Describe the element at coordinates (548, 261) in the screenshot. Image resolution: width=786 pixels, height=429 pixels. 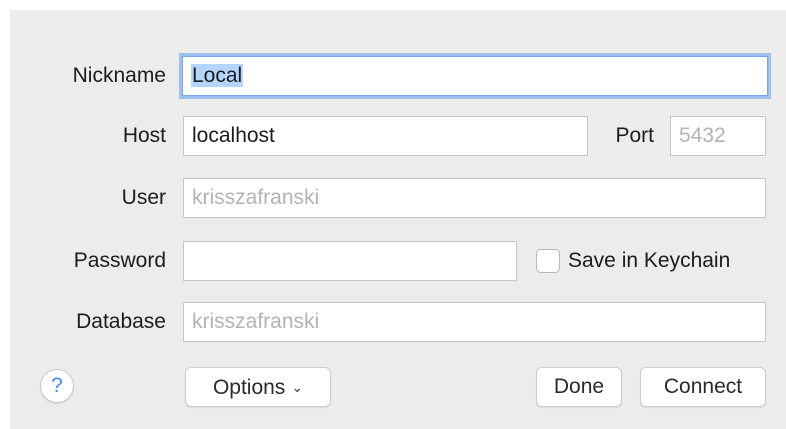
I see `save-keychain-checkbox` at that location.